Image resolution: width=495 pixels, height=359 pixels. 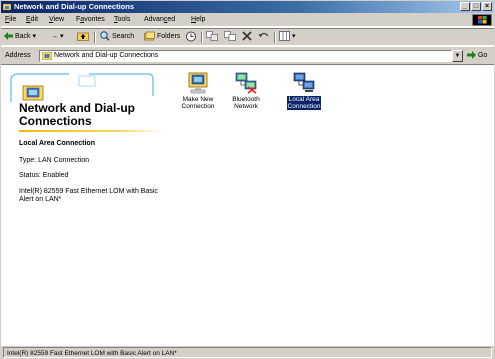 I want to click on window-title: Network and Dial-up Connections, so click(x=74, y=6).